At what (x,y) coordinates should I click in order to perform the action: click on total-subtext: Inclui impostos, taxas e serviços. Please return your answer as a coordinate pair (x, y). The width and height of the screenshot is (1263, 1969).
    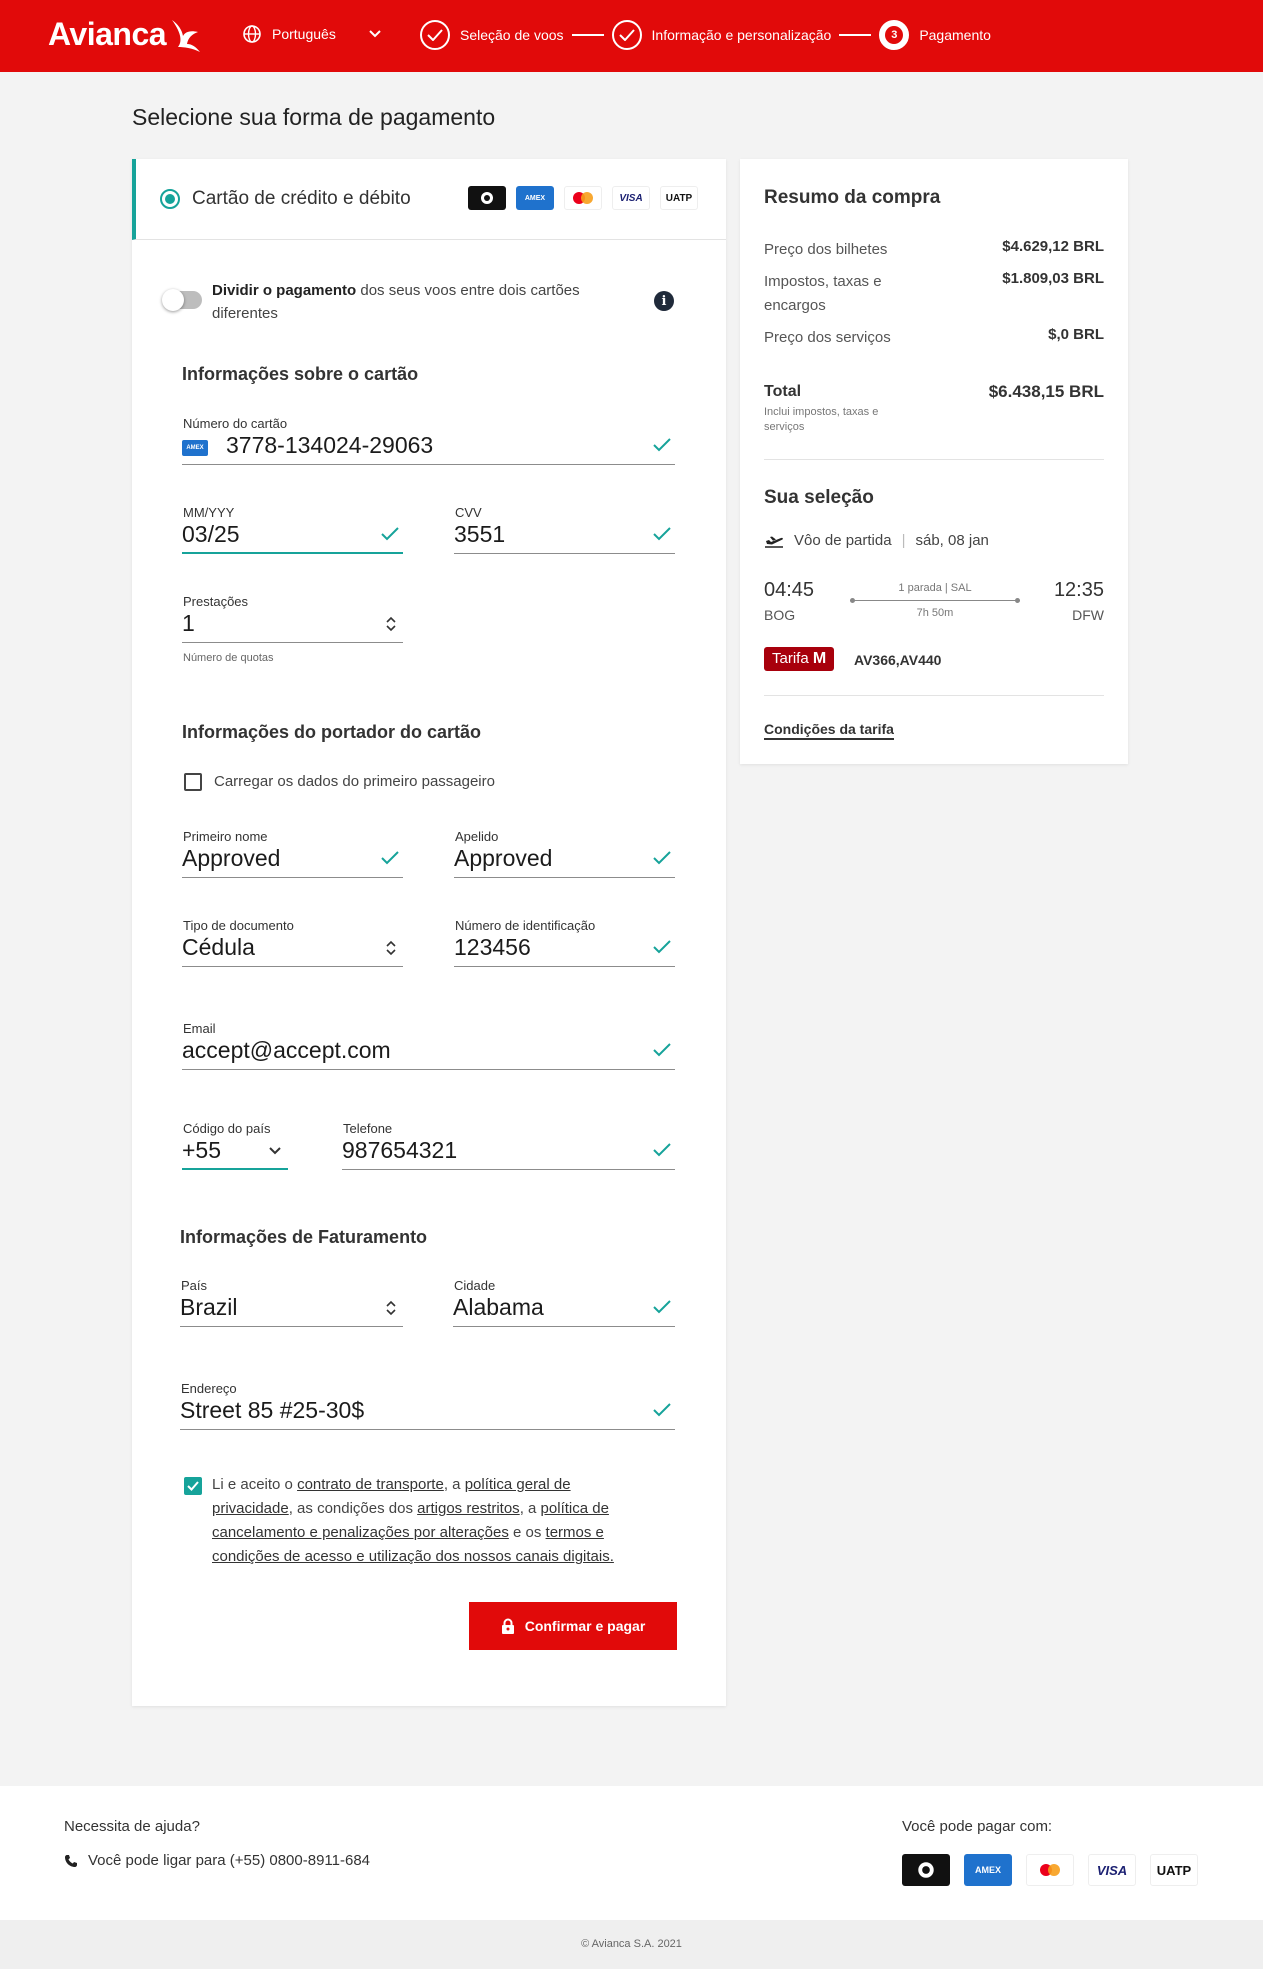
    Looking at the image, I should click on (821, 419).